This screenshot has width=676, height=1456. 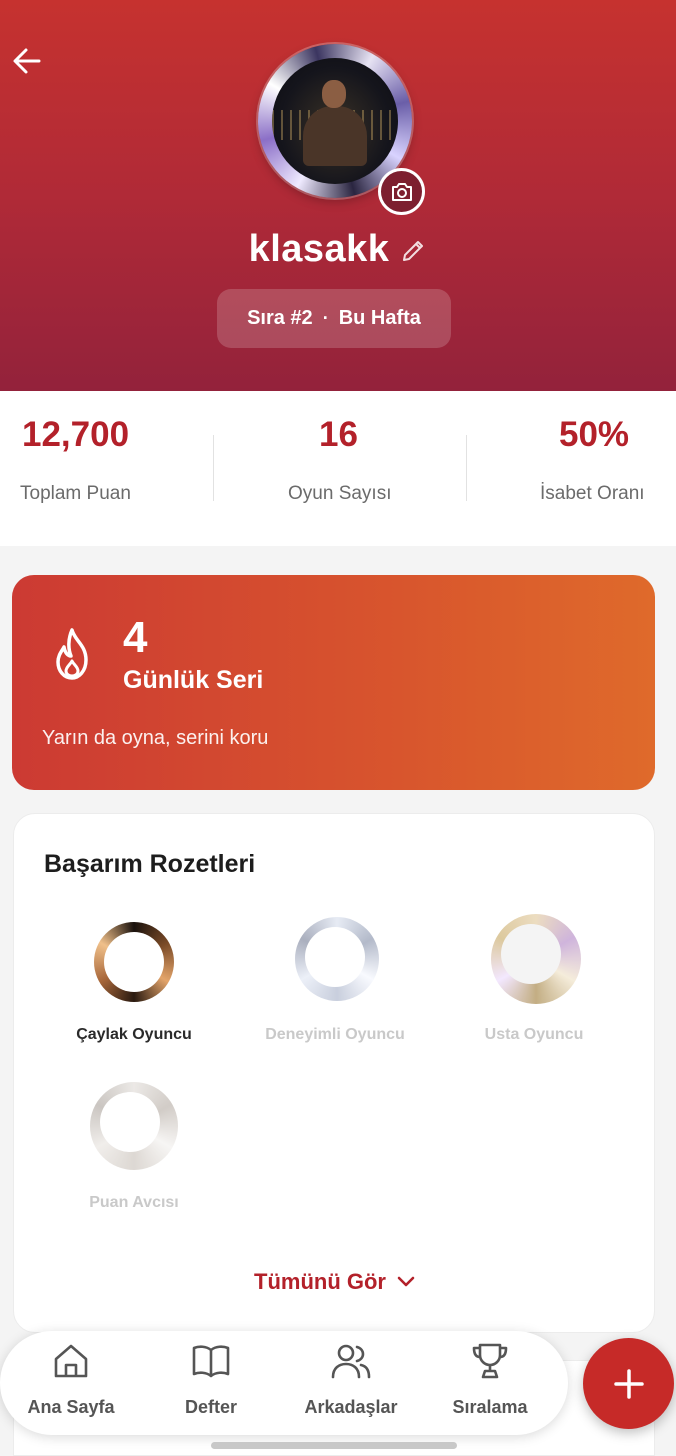 What do you see at coordinates (534, 1034) in the screenshot?
I see `badge-label: Usta Oyuncu` at bounding box center [534, 1034].